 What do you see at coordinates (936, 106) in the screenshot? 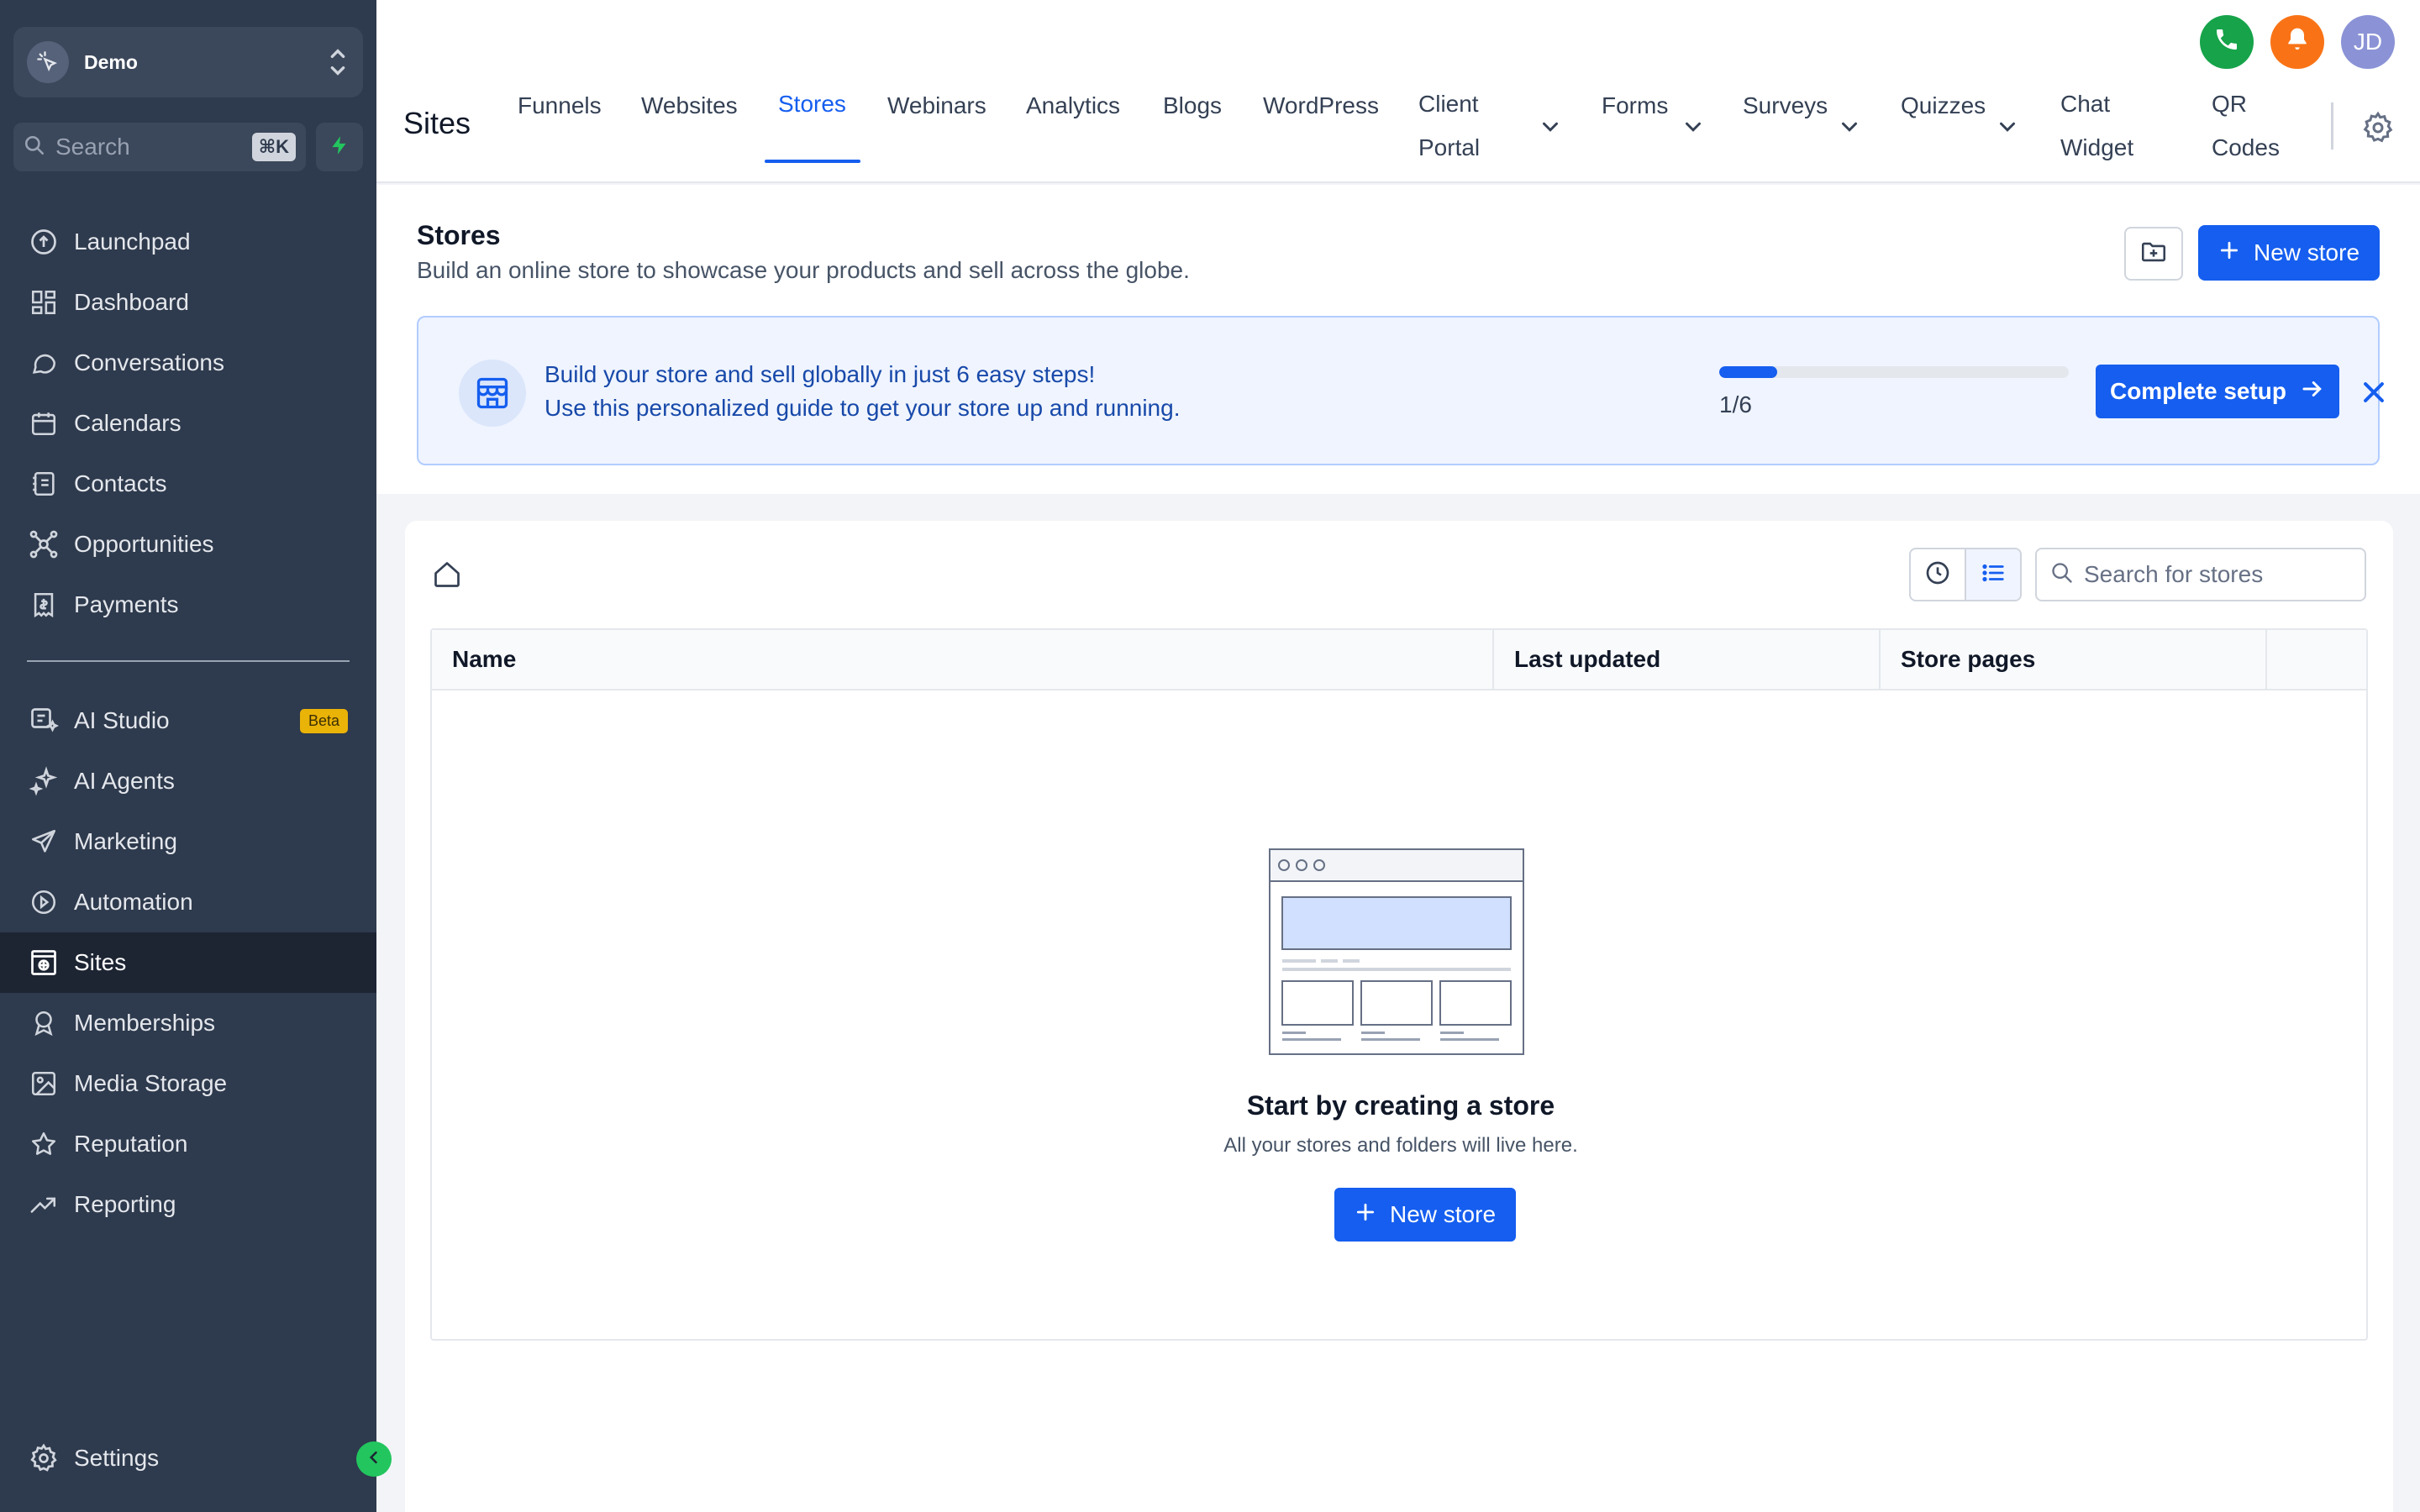
I see `tab-webinars: Webinars` at bounding box center [936, 106].